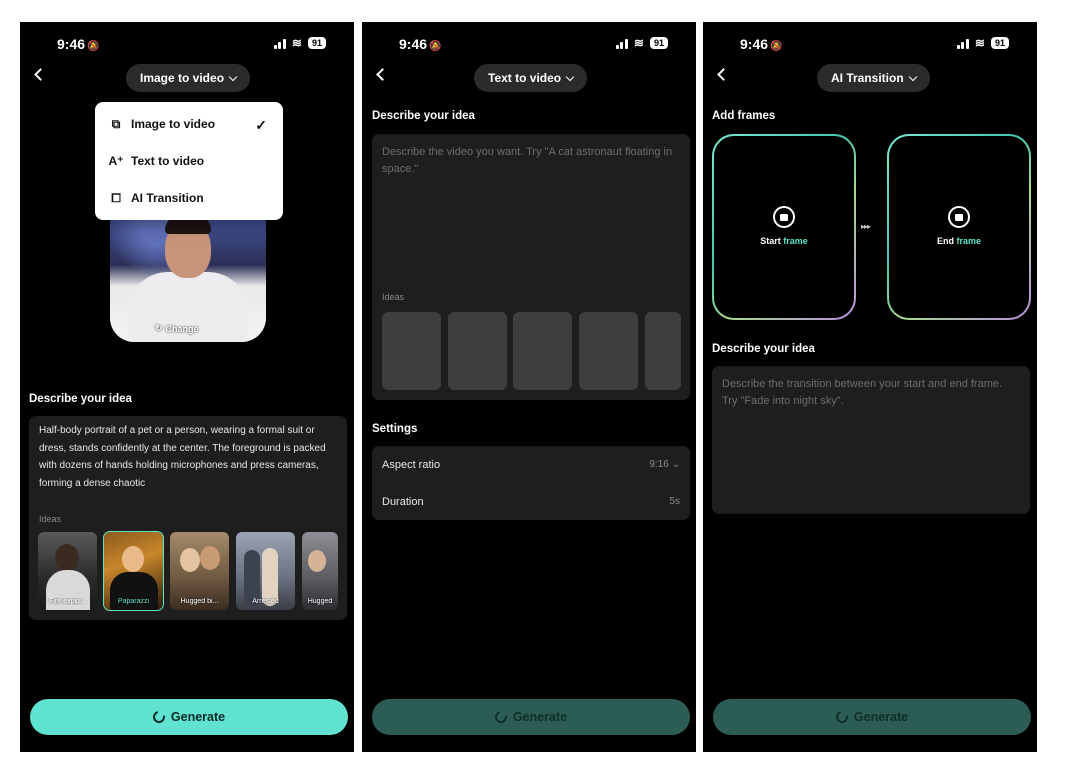  What do you see at coordinates (188, 272) in the screenshot?
I see `uploaded-photo: ↻ Change` at bounding box center [188, 272].